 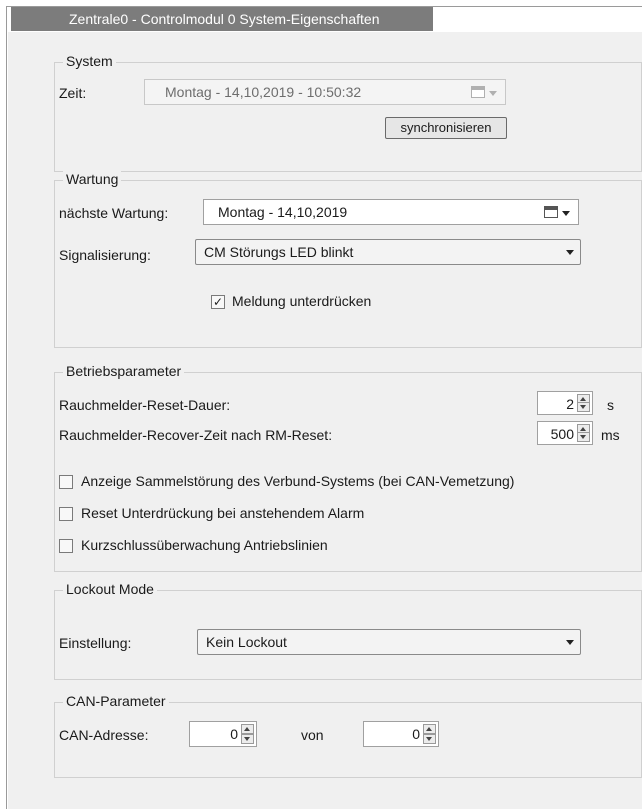 I want to click on can-von-spinner: 0, so click(x=401, y=734).